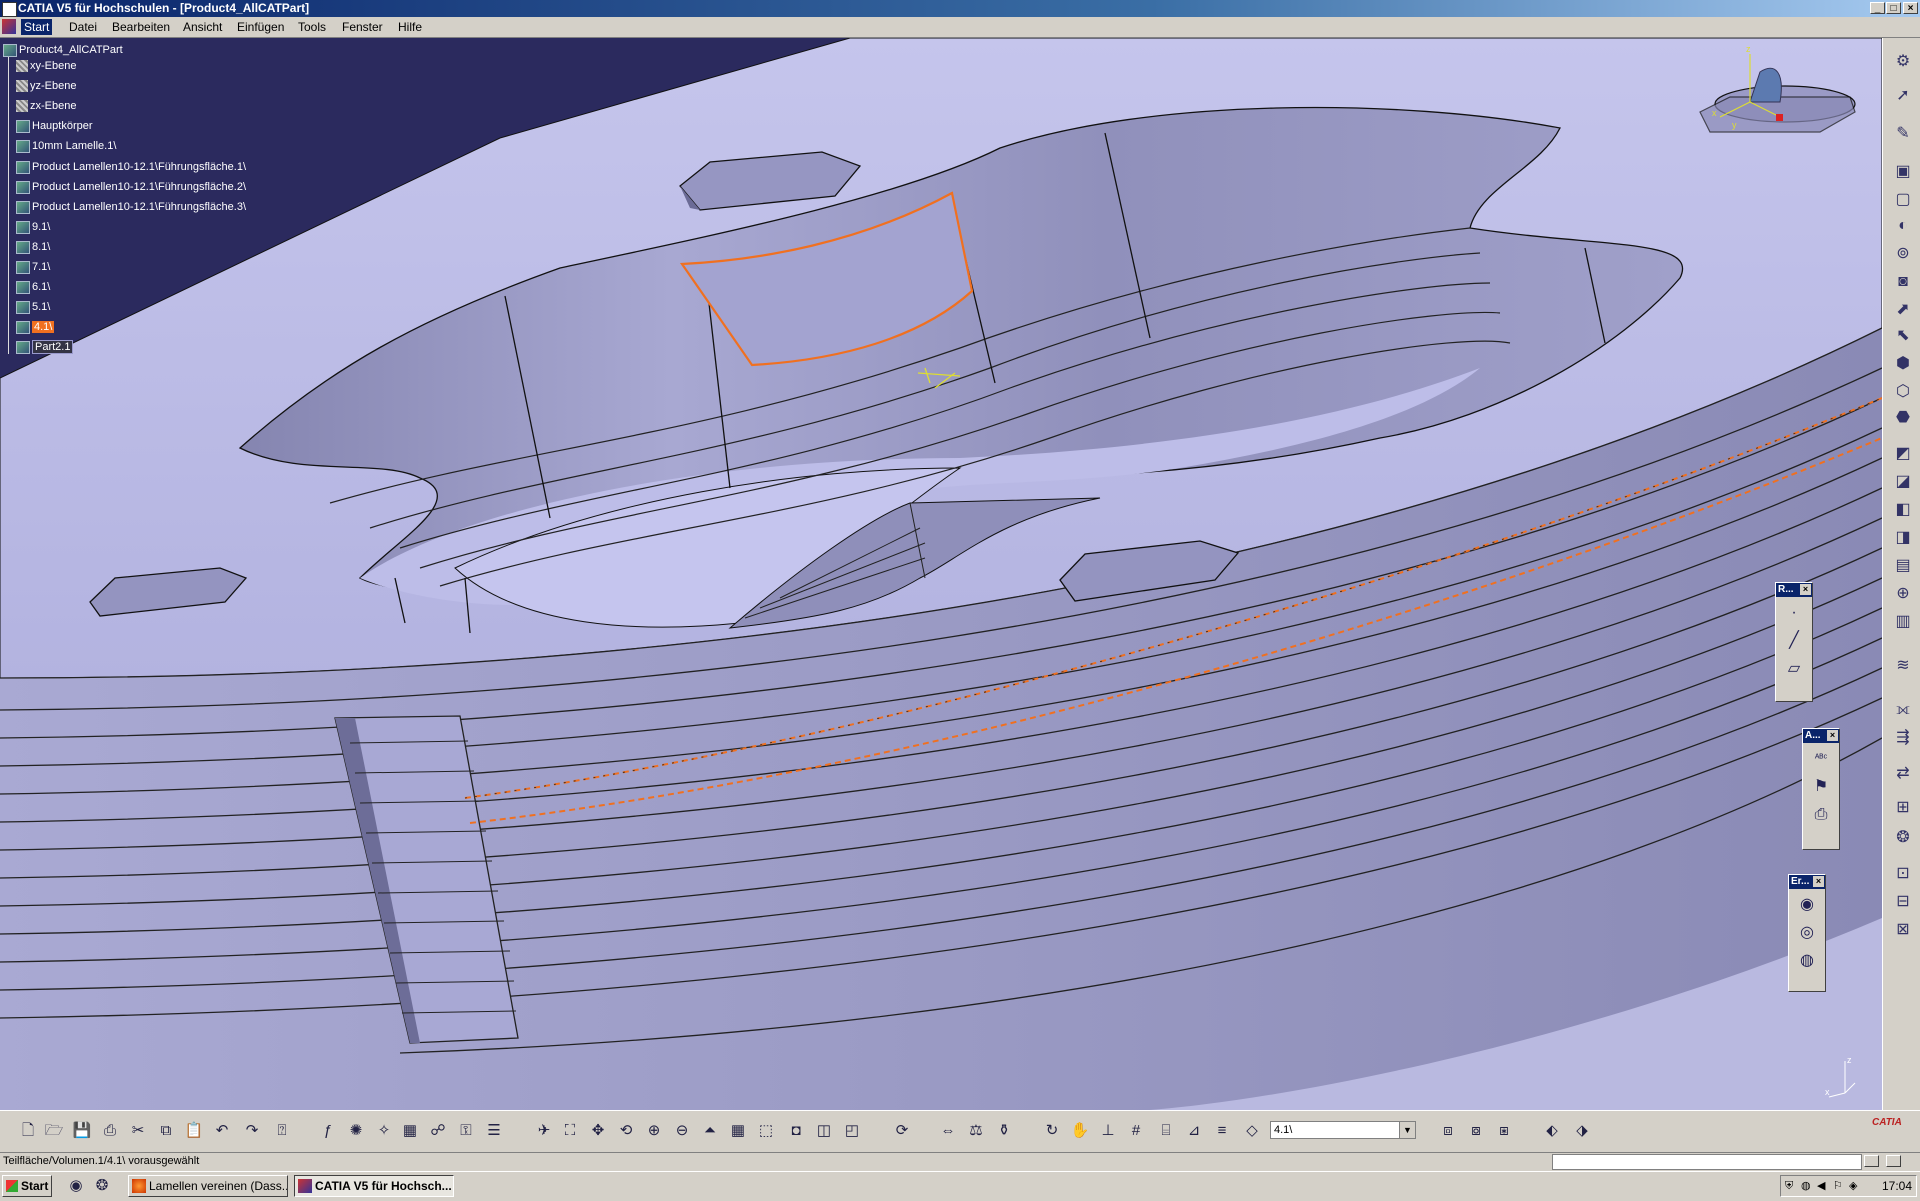  Describe the element at coordinates (1903, 418) in the screenshot. I see `remove-loft-icon: ⬣` at that location.